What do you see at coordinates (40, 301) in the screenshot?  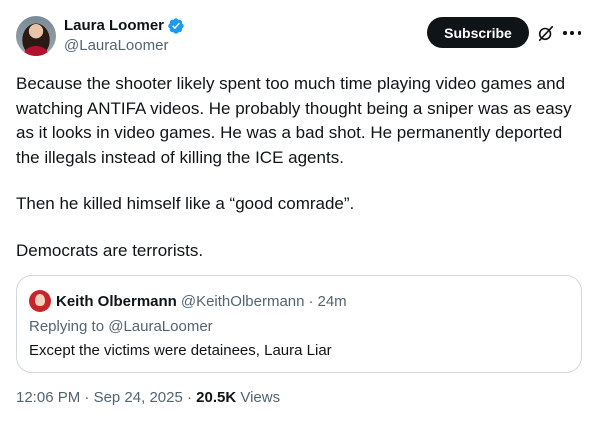 I see `quoted-author-avatar` at bounding box center [40, 301].